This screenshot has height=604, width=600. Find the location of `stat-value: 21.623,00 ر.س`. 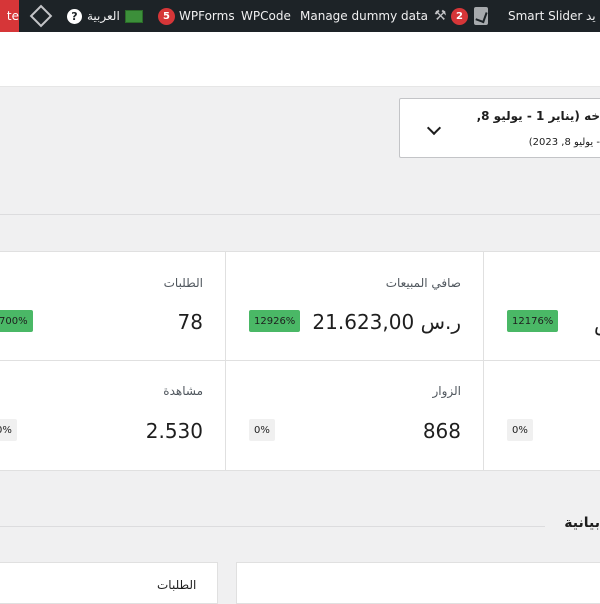

stat-value: 21.623,00 ر.س is located at coordinates (386, 322).